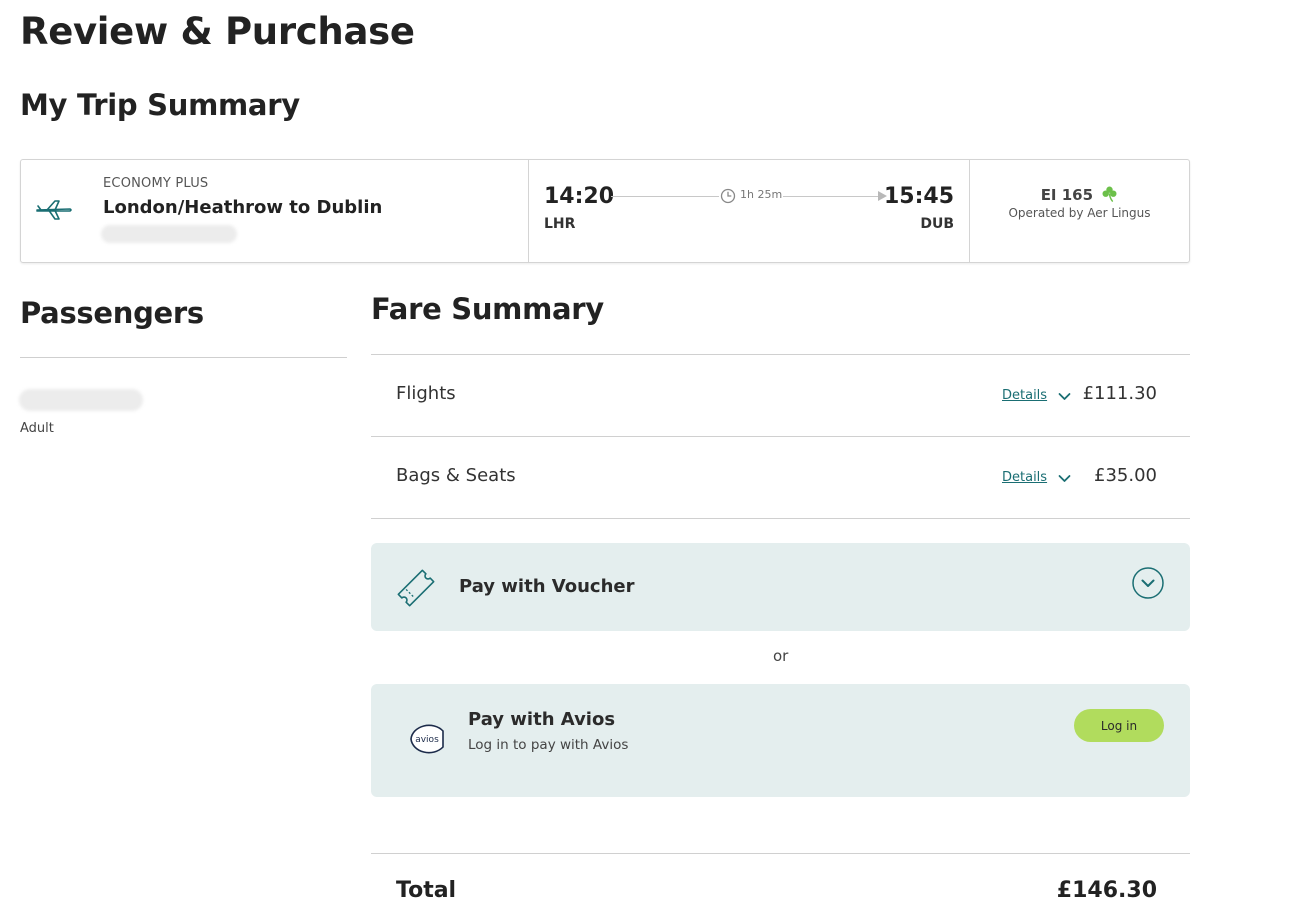 The image size is (1290, 915). Describe the element at coordinates (1024, 395) in the screenshot. I see `flights-details-link: Details` at that location.